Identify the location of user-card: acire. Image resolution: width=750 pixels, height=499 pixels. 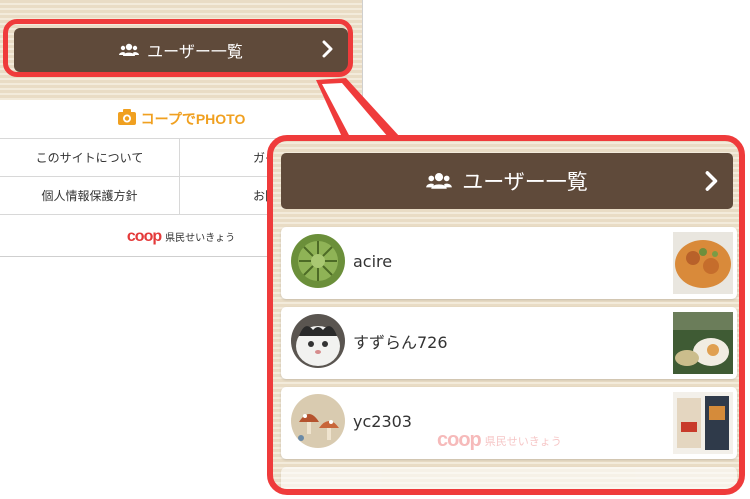
(509, 263).